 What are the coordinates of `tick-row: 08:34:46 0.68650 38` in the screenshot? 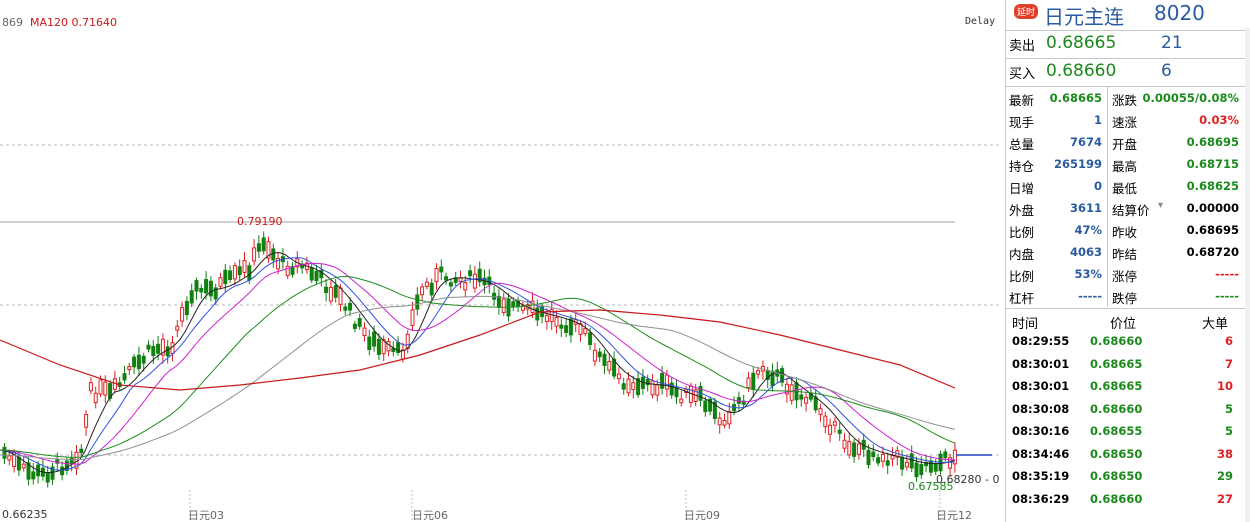 It's located at (1128, 454).